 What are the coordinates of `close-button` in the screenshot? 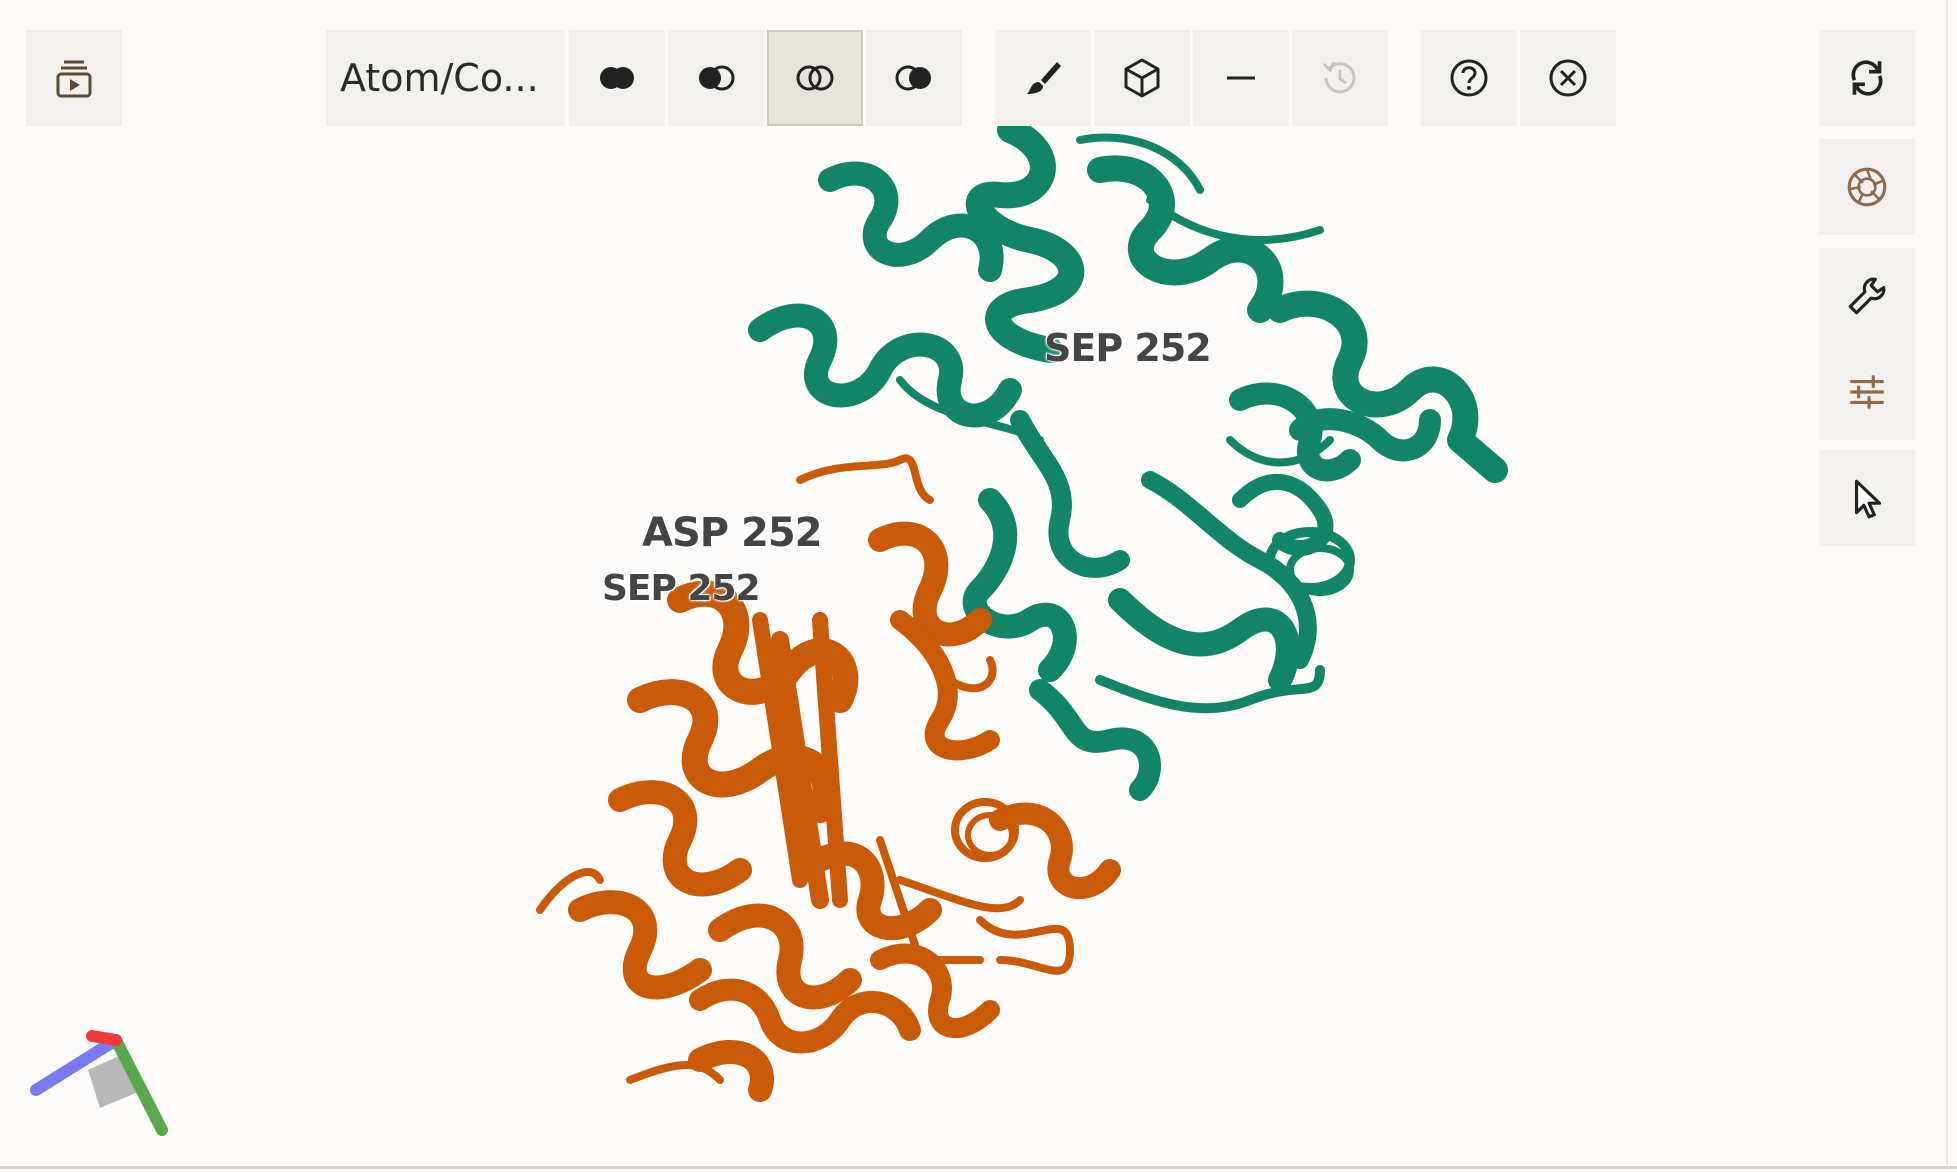 It's located at (1568, 78).